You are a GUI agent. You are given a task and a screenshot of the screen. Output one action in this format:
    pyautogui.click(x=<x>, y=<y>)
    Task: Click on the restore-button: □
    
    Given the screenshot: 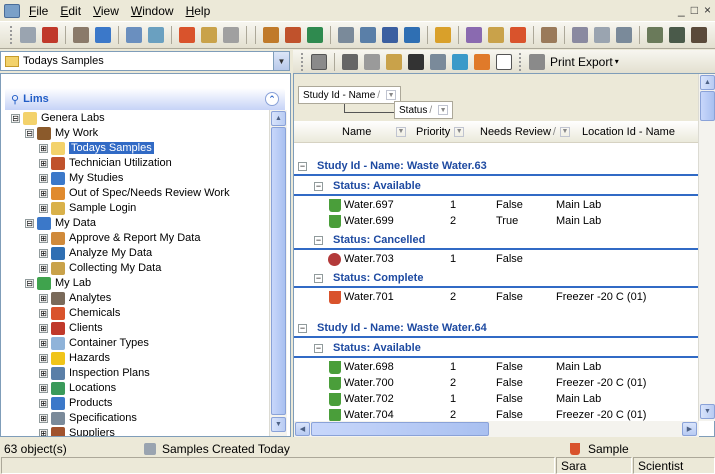 What is the action you would take?
    pyautogui.click(x=694, y=10)
    